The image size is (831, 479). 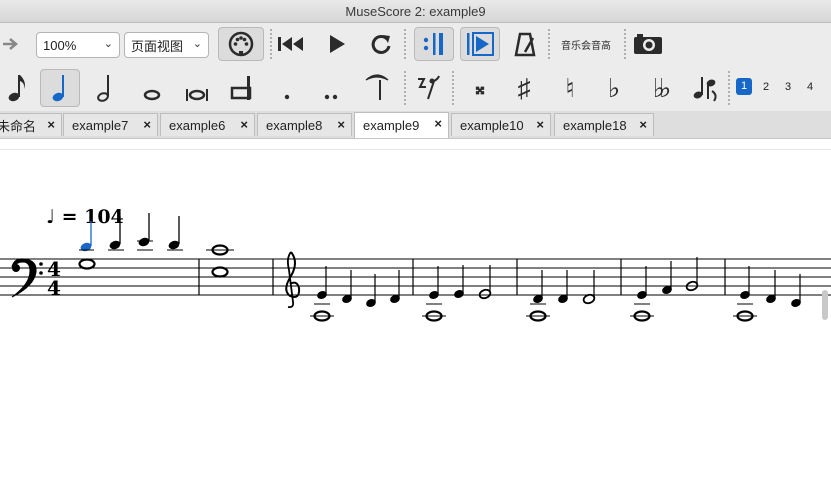 I want to click on camera-icon, so click(x=648, y=44).